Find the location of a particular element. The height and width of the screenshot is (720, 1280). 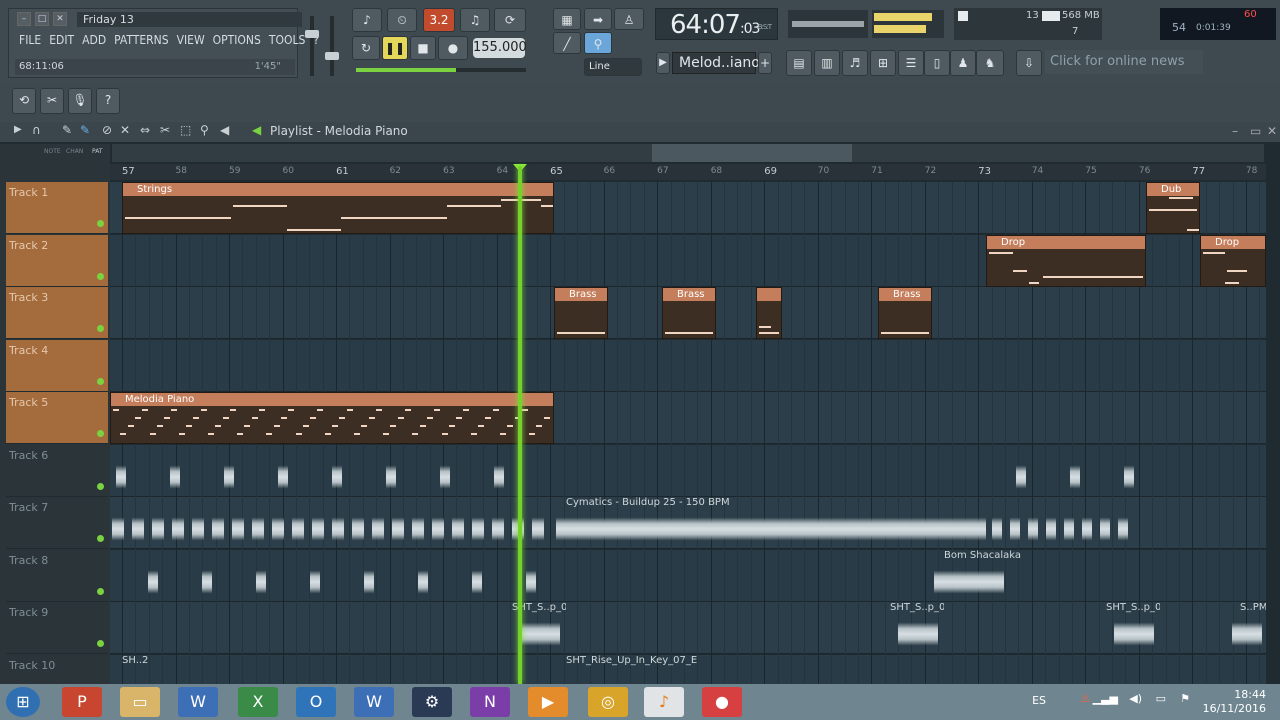

pencil-icon: ✎ is located at coordinates (67, 130).